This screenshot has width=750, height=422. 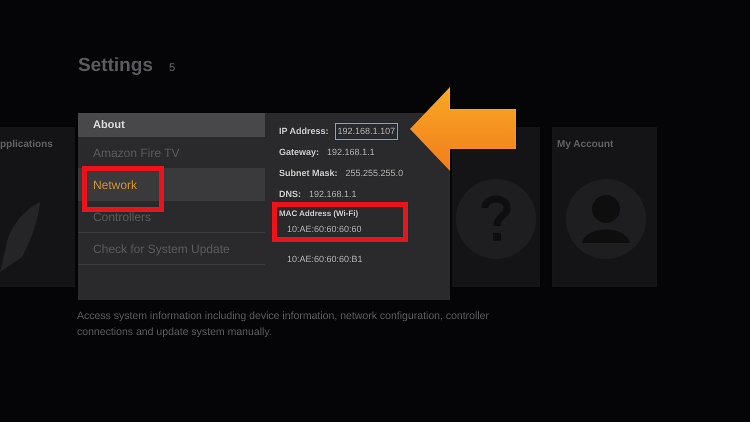 What do you see at coordinates (283, 324) in the screenshot?
I see `description-text: Access system information including device information, network configuration, controller connections and update system manually.` at bounding box center [283, 324].